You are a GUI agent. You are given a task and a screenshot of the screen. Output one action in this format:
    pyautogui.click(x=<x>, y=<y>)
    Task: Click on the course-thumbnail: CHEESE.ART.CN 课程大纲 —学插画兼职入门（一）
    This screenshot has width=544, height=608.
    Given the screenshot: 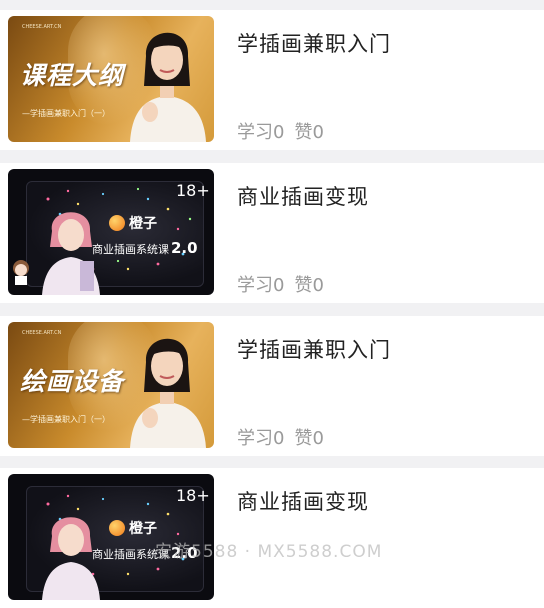 What is the action you would take?
    pyautogui.click(x=111, y=79)
    